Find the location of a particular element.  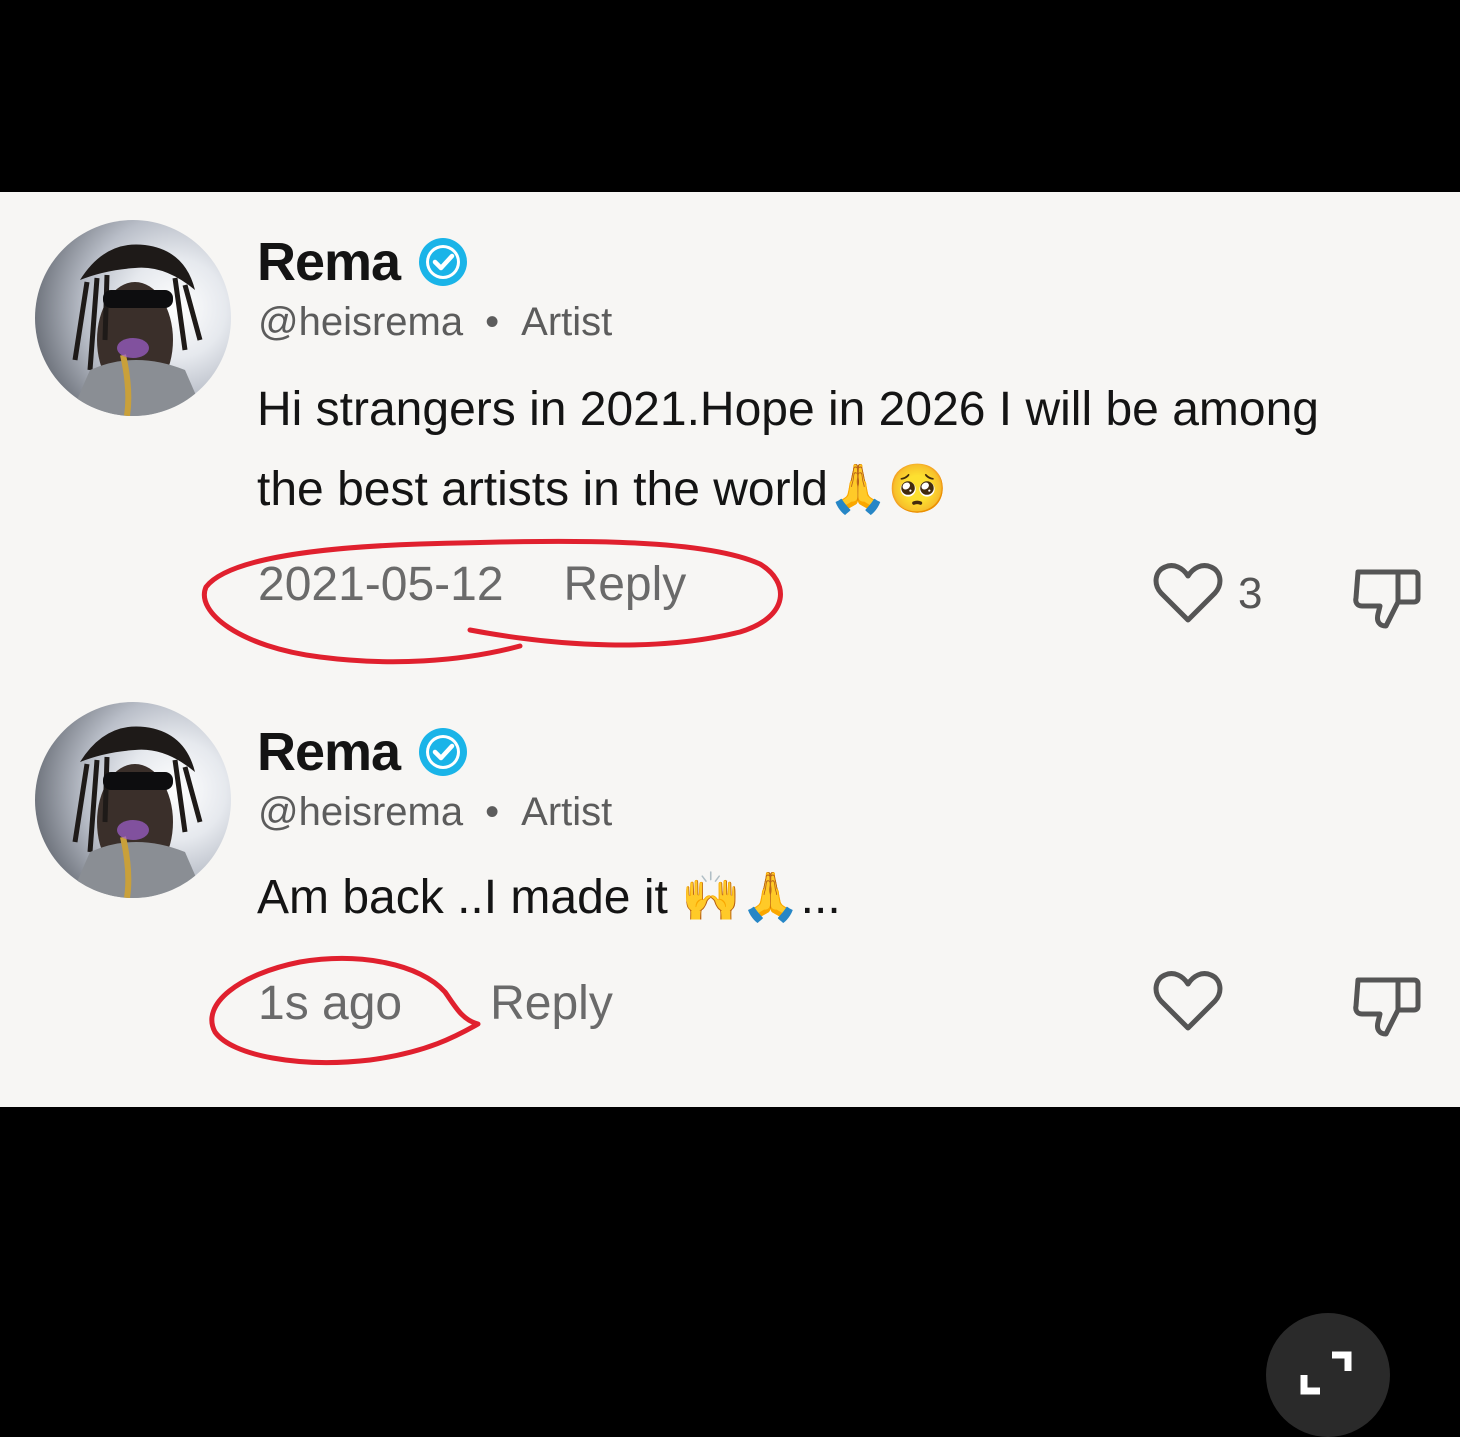

comment-actions: 2021-05-12 Reply is located at coordinates (472, 584).